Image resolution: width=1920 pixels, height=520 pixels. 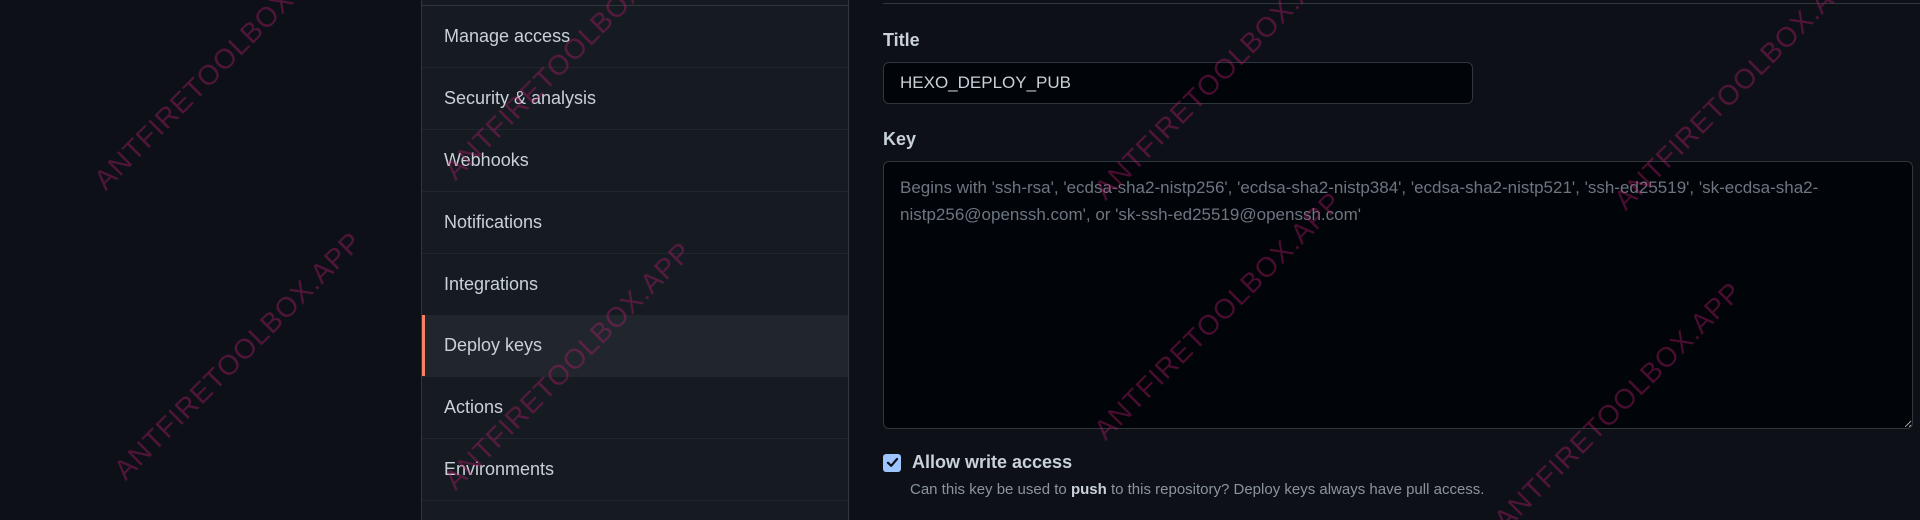 I want to click on help-text-prefix: Can this key be used to, so click(x=990, y=489).